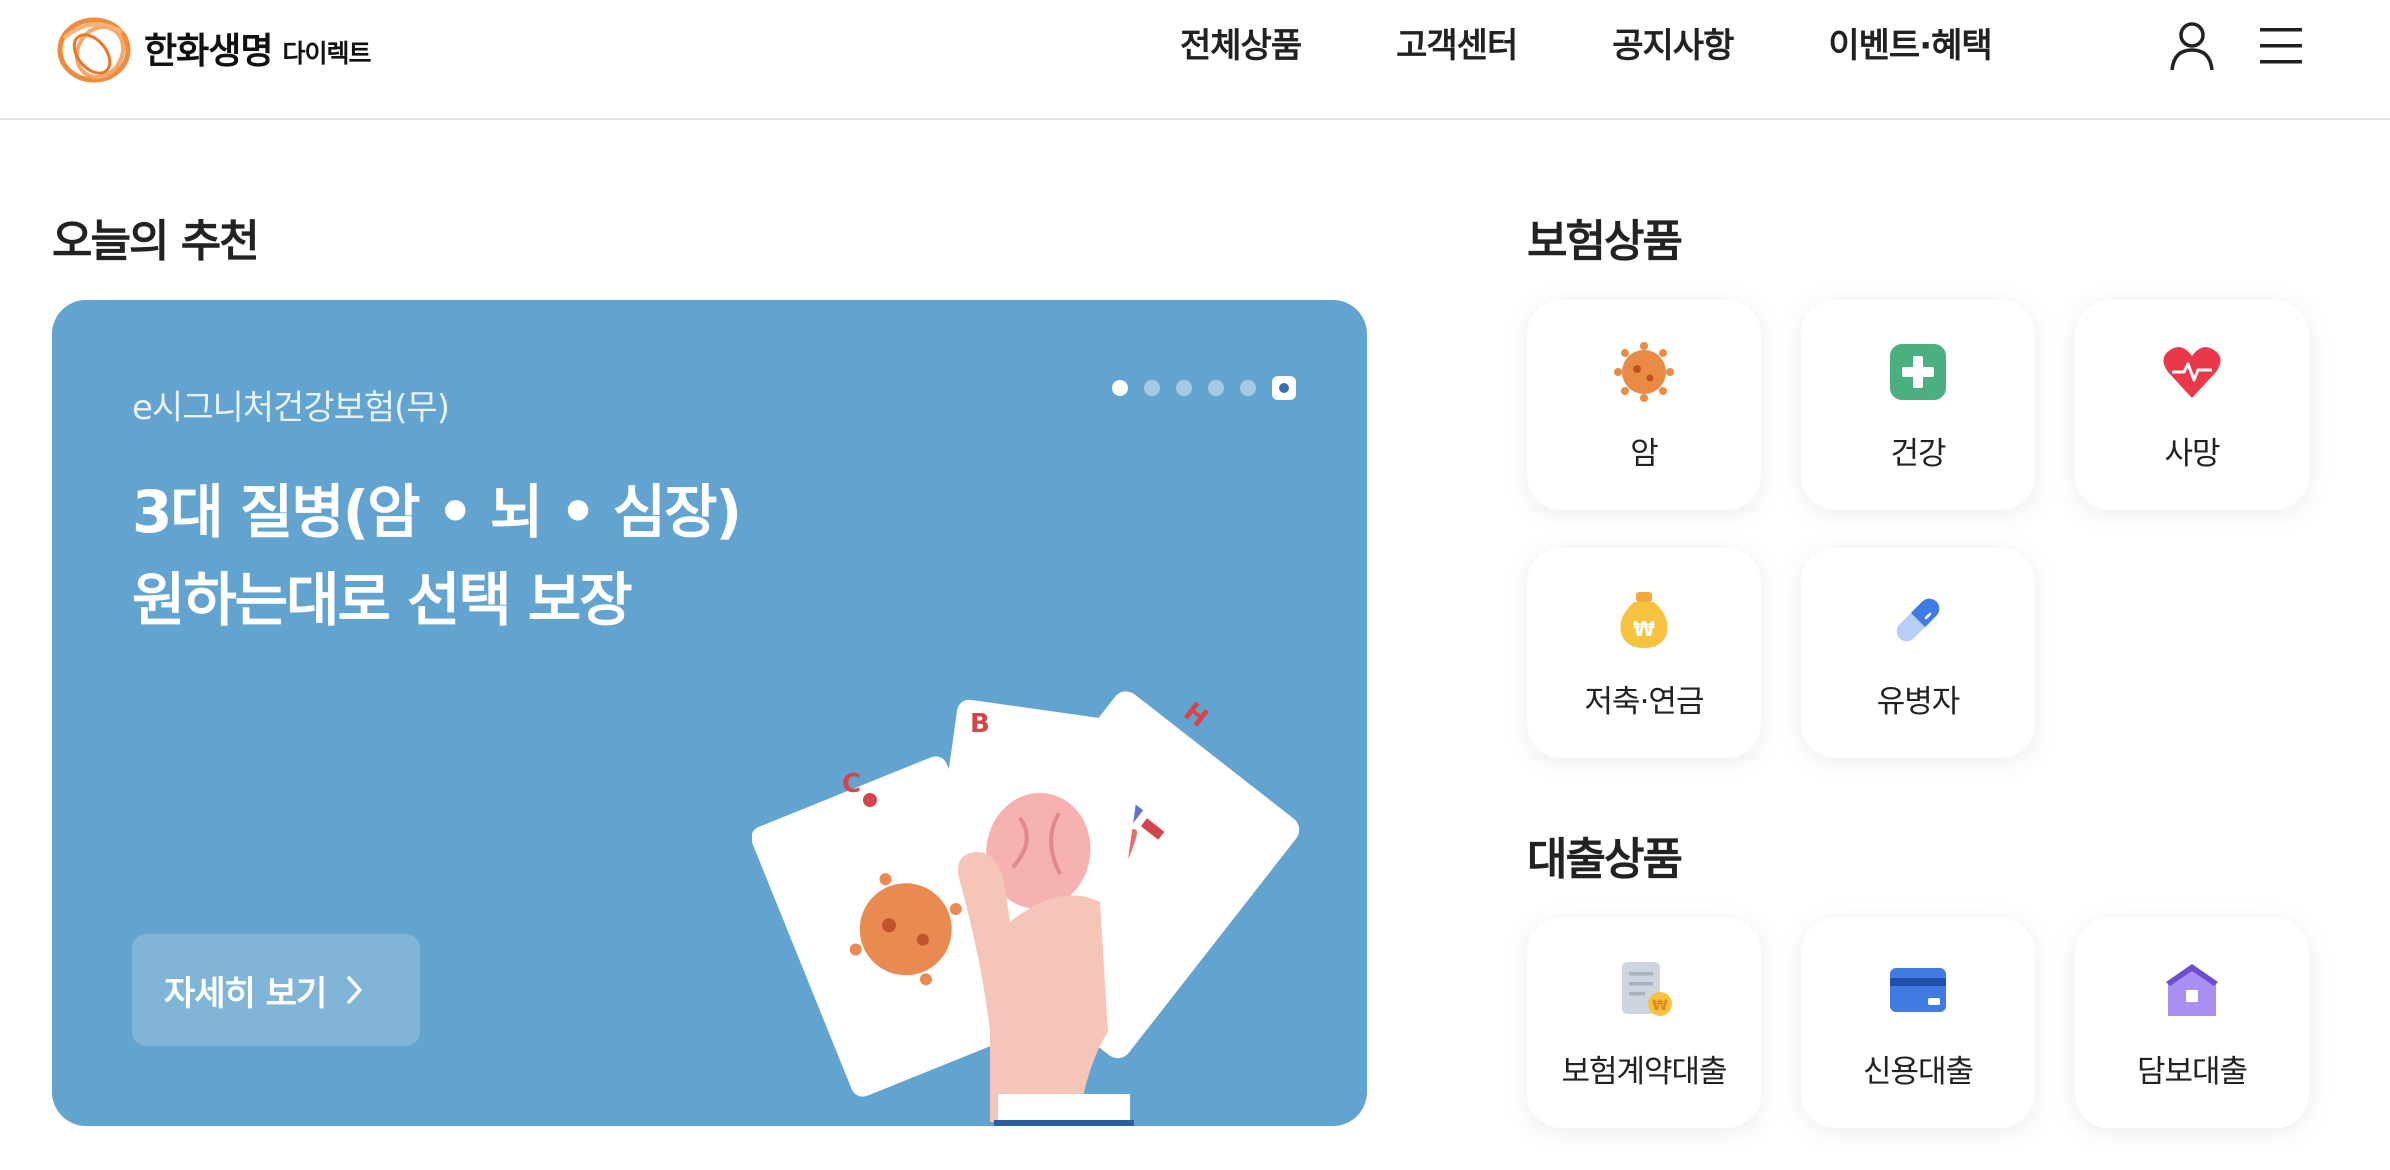 Image resolution: width=2390 pixels, height=1170 pixels. I want to click on product-label: 담보대출, so click(2192, 1072).